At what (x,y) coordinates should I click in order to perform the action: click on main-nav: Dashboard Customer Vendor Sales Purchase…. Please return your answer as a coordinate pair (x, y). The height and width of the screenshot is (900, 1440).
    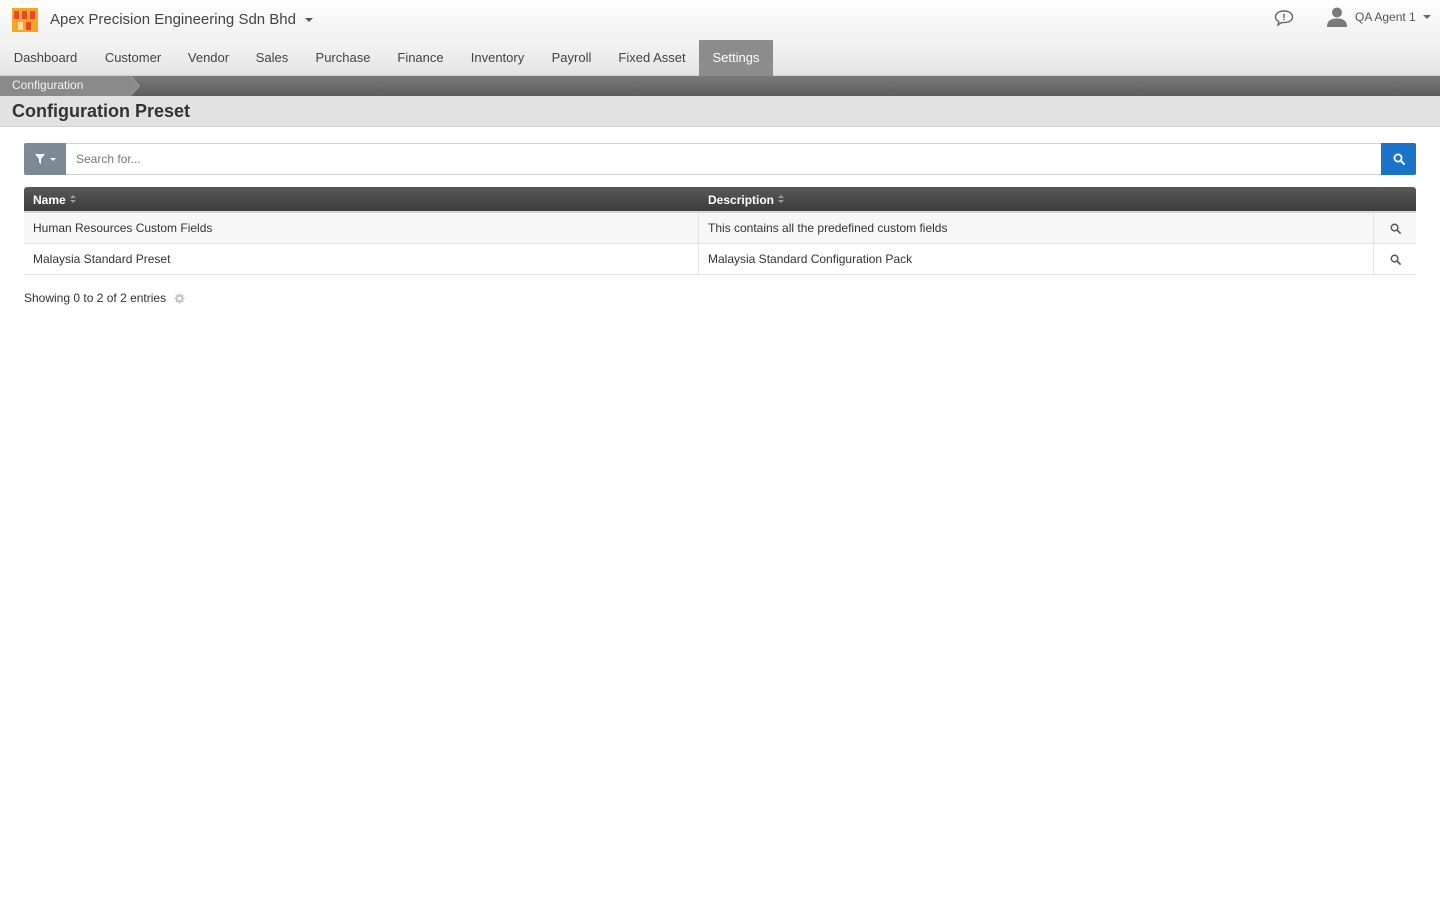
    Looking at the image, I should click on (720, 58).